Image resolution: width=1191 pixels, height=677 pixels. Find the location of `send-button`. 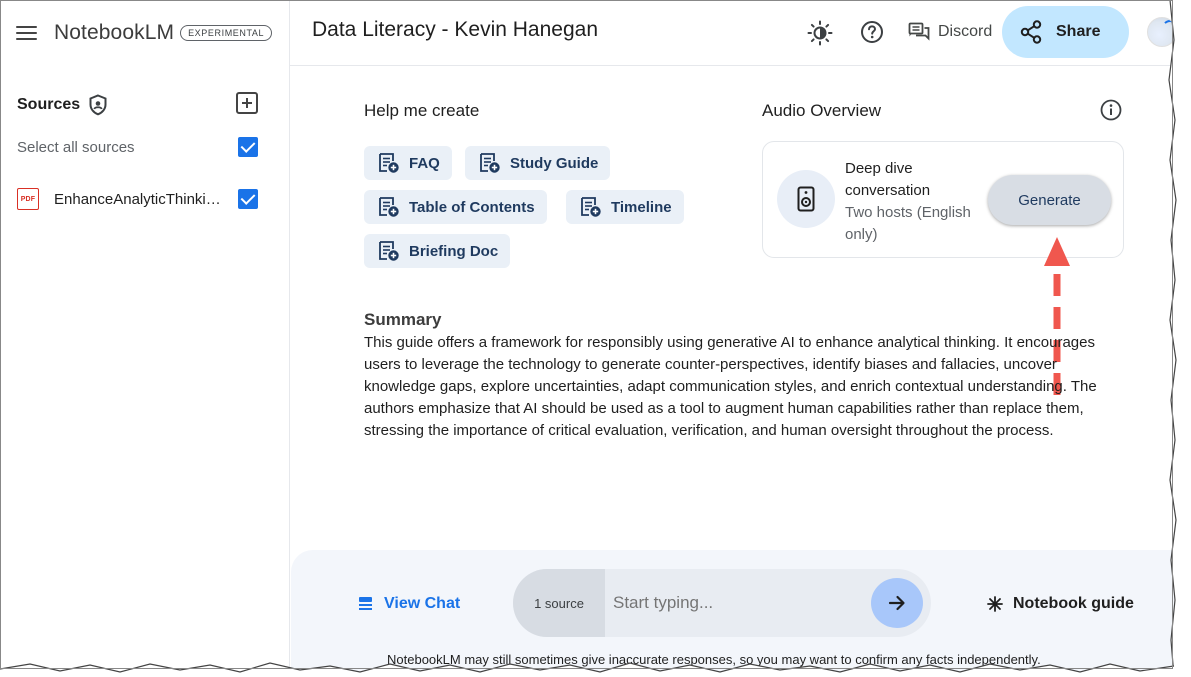

send-button is located at coordinates (897, 603).